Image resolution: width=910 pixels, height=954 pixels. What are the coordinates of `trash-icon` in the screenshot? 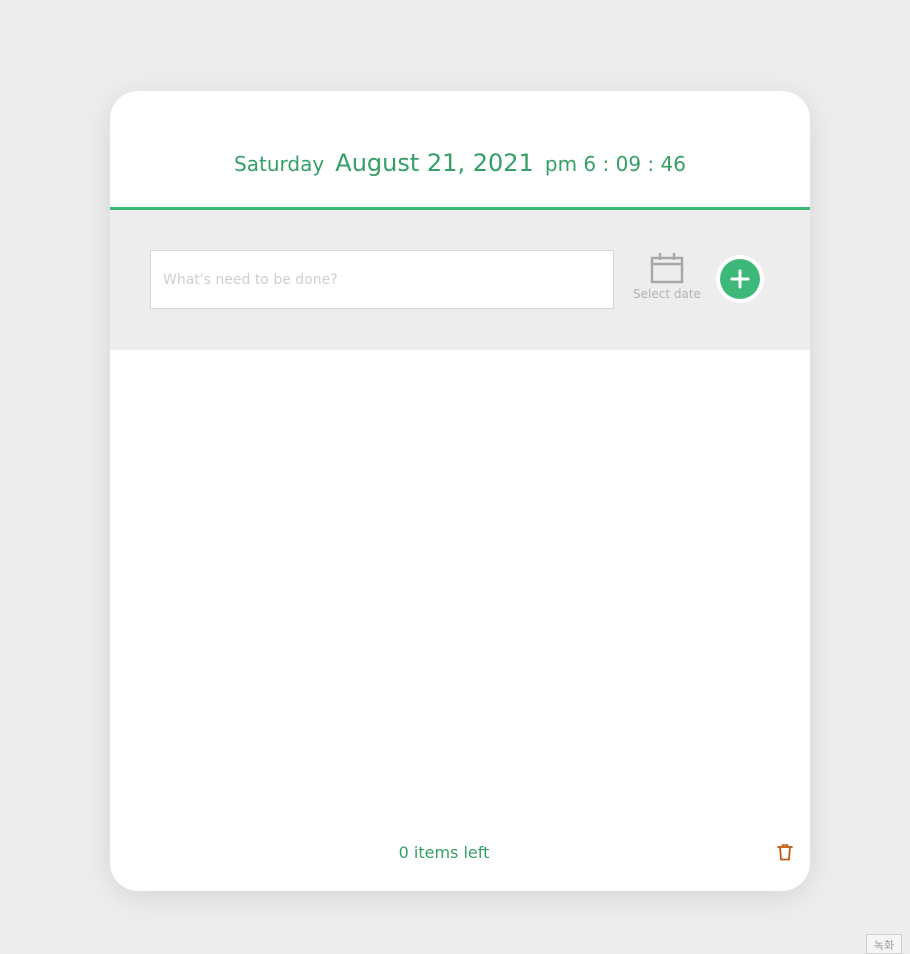 It's located at (785, 852).